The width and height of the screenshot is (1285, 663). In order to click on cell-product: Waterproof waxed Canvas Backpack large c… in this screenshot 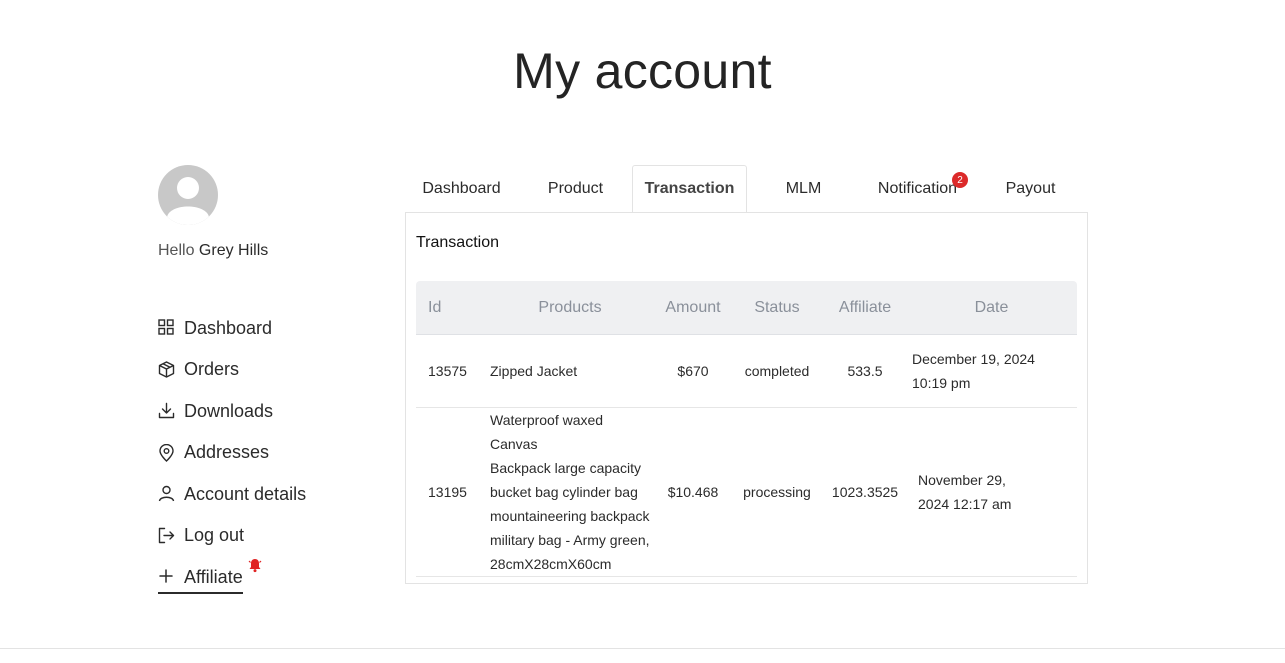, I will do `click(570, 492)`.